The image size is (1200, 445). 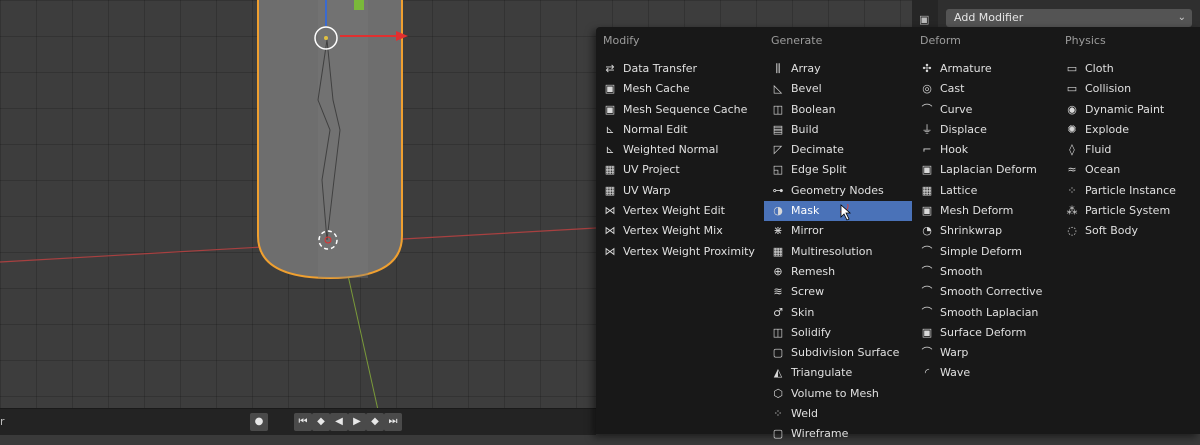 I want to click on menu-item-skin: ♂ Skin, so click(x=838, y=313).